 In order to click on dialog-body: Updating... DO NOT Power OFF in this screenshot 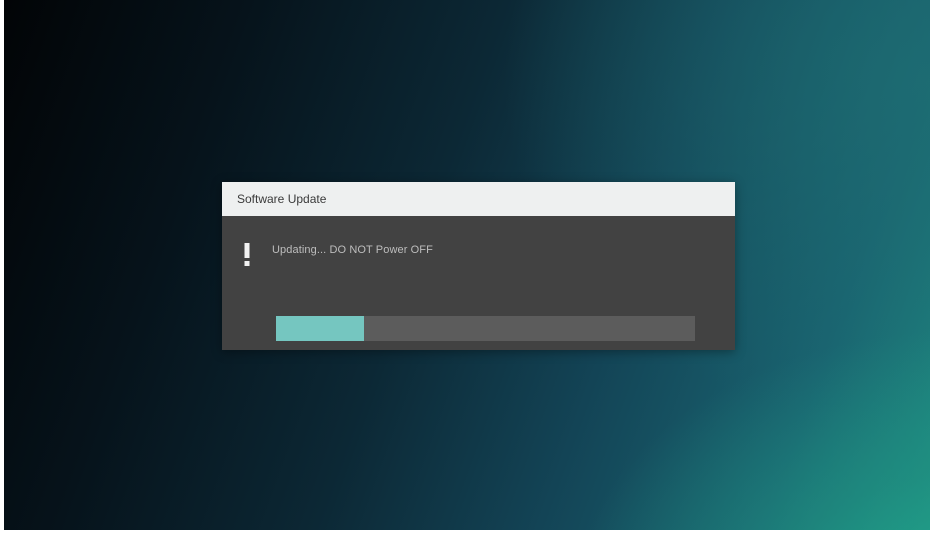, I will do `click(478, 283)`.